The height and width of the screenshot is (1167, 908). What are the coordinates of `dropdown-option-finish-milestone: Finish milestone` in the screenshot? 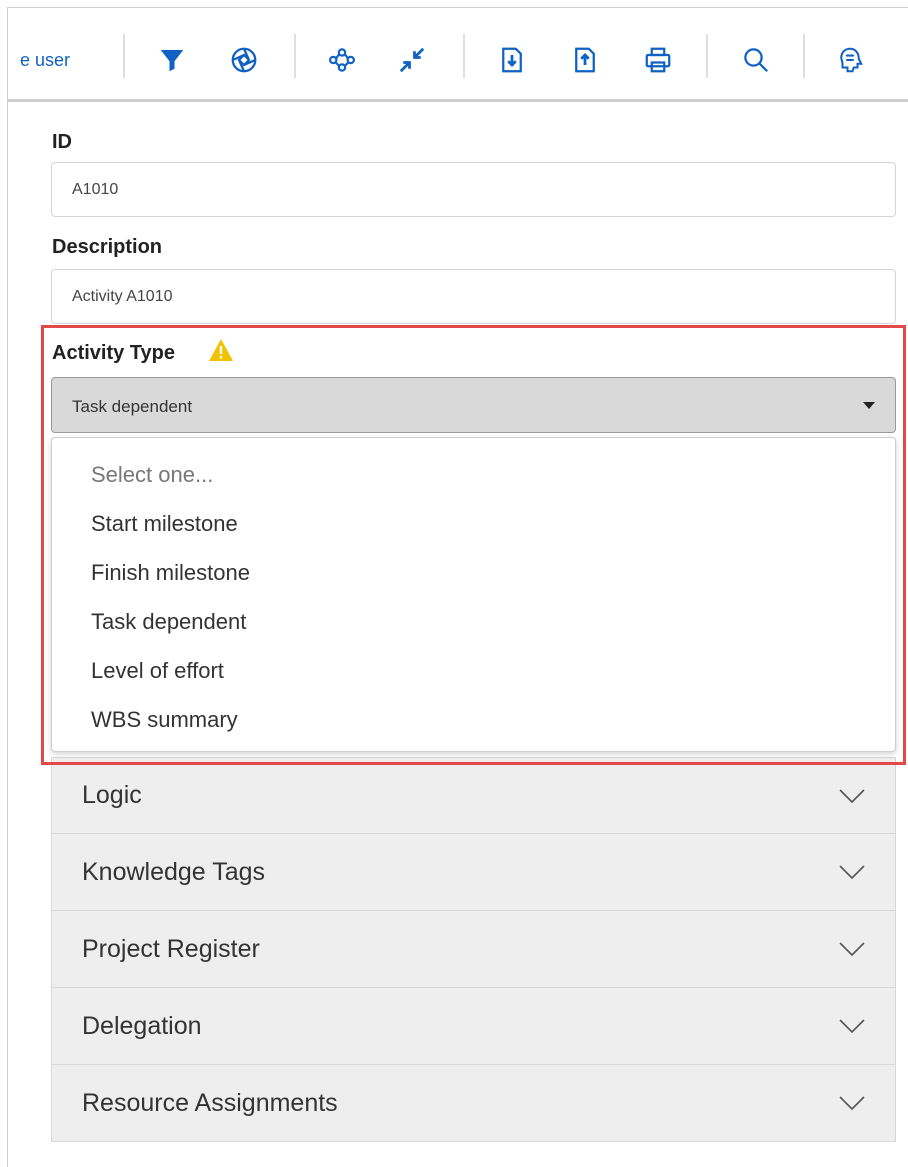 It's located at (473, 572).